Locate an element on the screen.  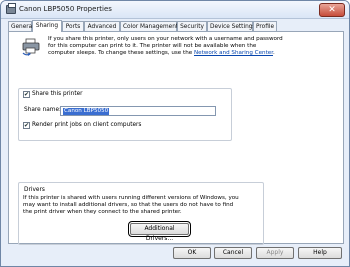
render-client-label: Render print jobs on client computers is located at coordinates (87, 125).